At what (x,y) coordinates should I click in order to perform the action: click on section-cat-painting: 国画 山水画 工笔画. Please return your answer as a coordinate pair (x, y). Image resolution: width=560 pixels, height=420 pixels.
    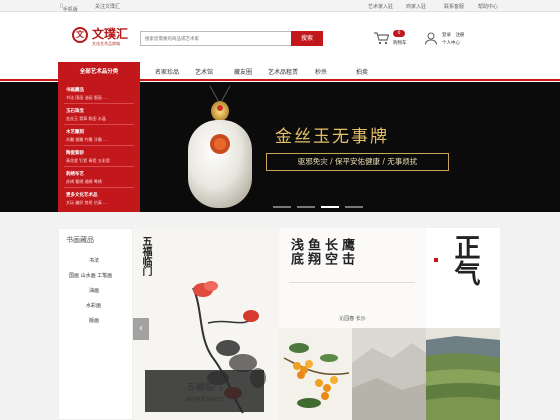
    Looking at the image, I should click on (90, 275).